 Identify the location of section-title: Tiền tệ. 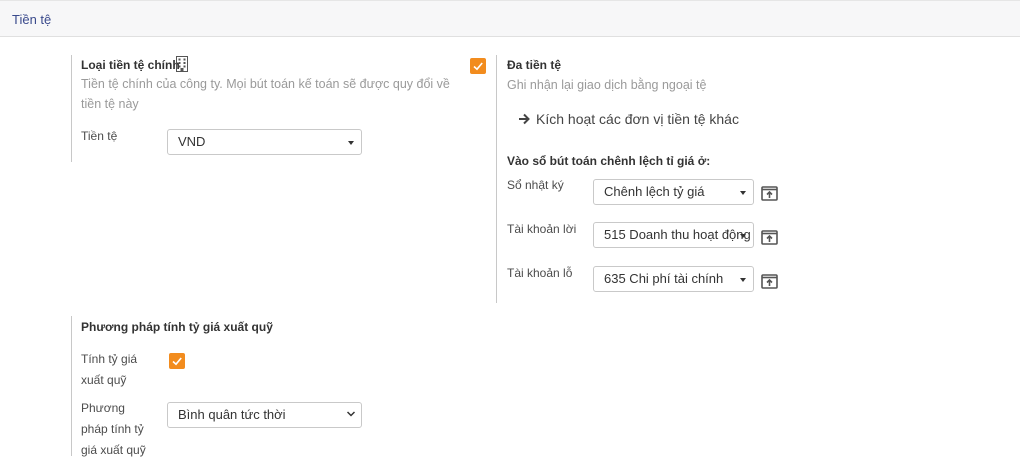
(32, 19).